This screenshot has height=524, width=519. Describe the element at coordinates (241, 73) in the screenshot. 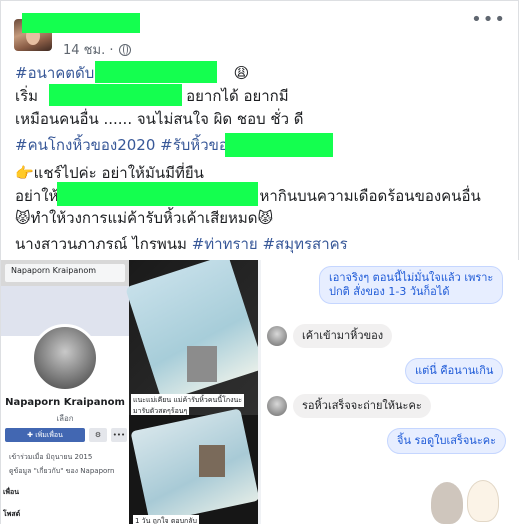

I see `emoji: 😩` at that location.